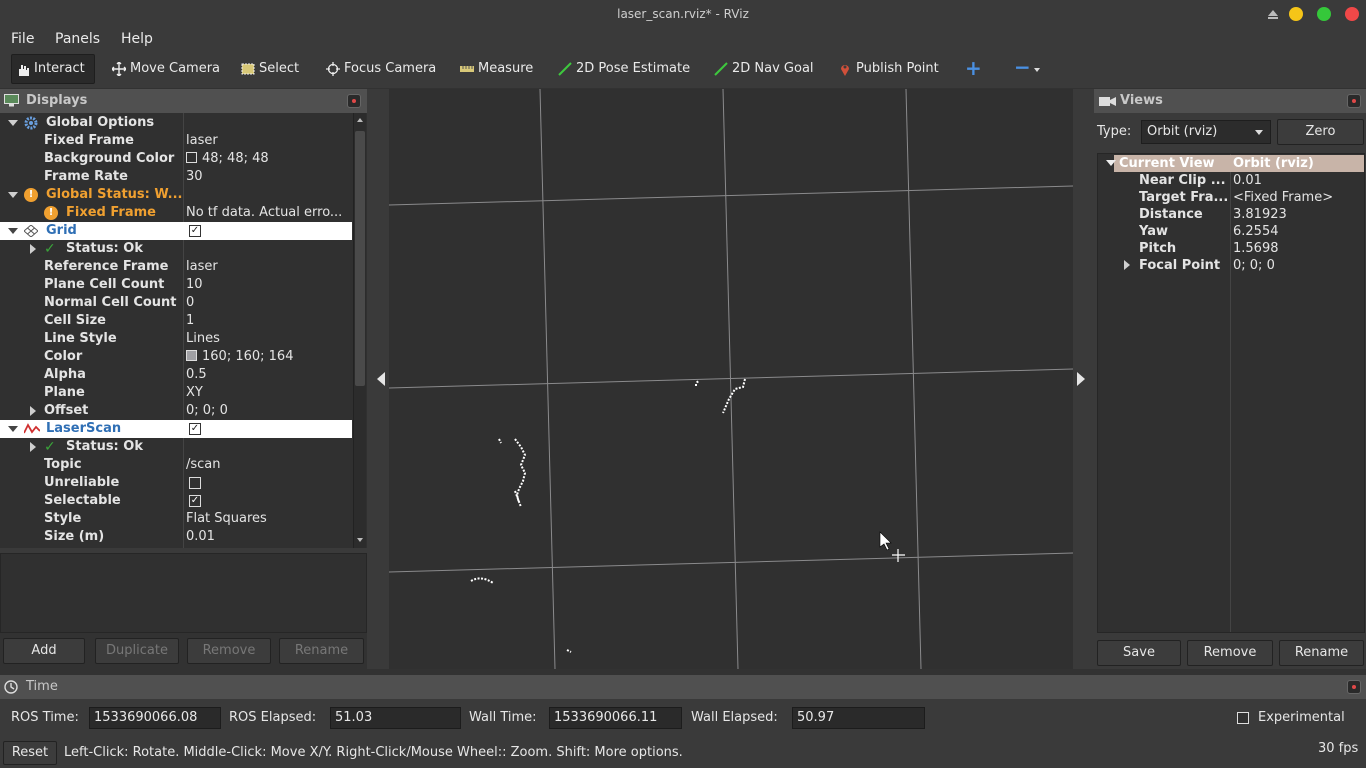  What do you see at coordinates (137, 39) in the screenshot?
I see `menu-help: Help` at bounding box center [137, 39].